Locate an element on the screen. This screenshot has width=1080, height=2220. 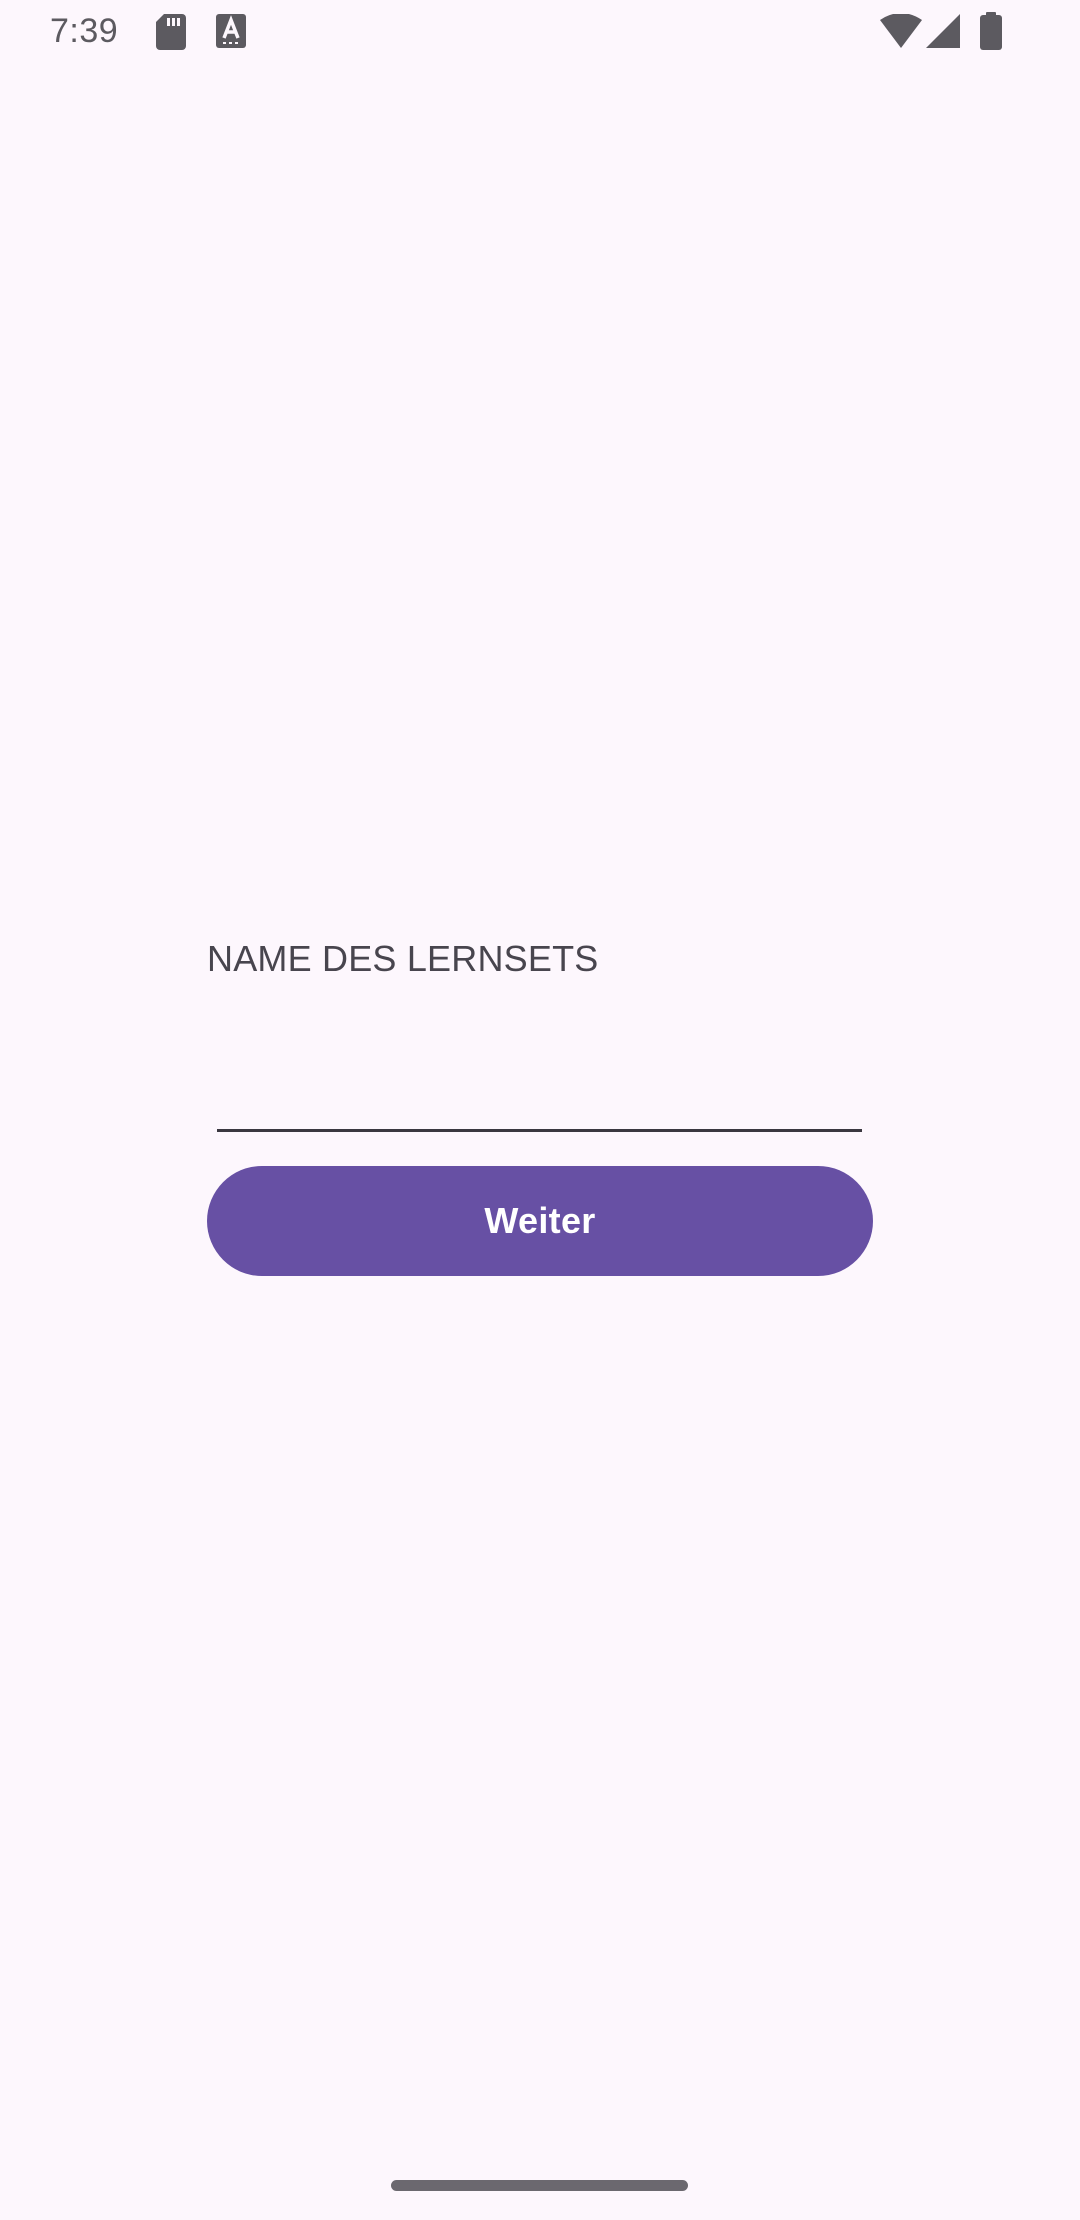
home-gesture-bar is located at coordinates (539, 2185).